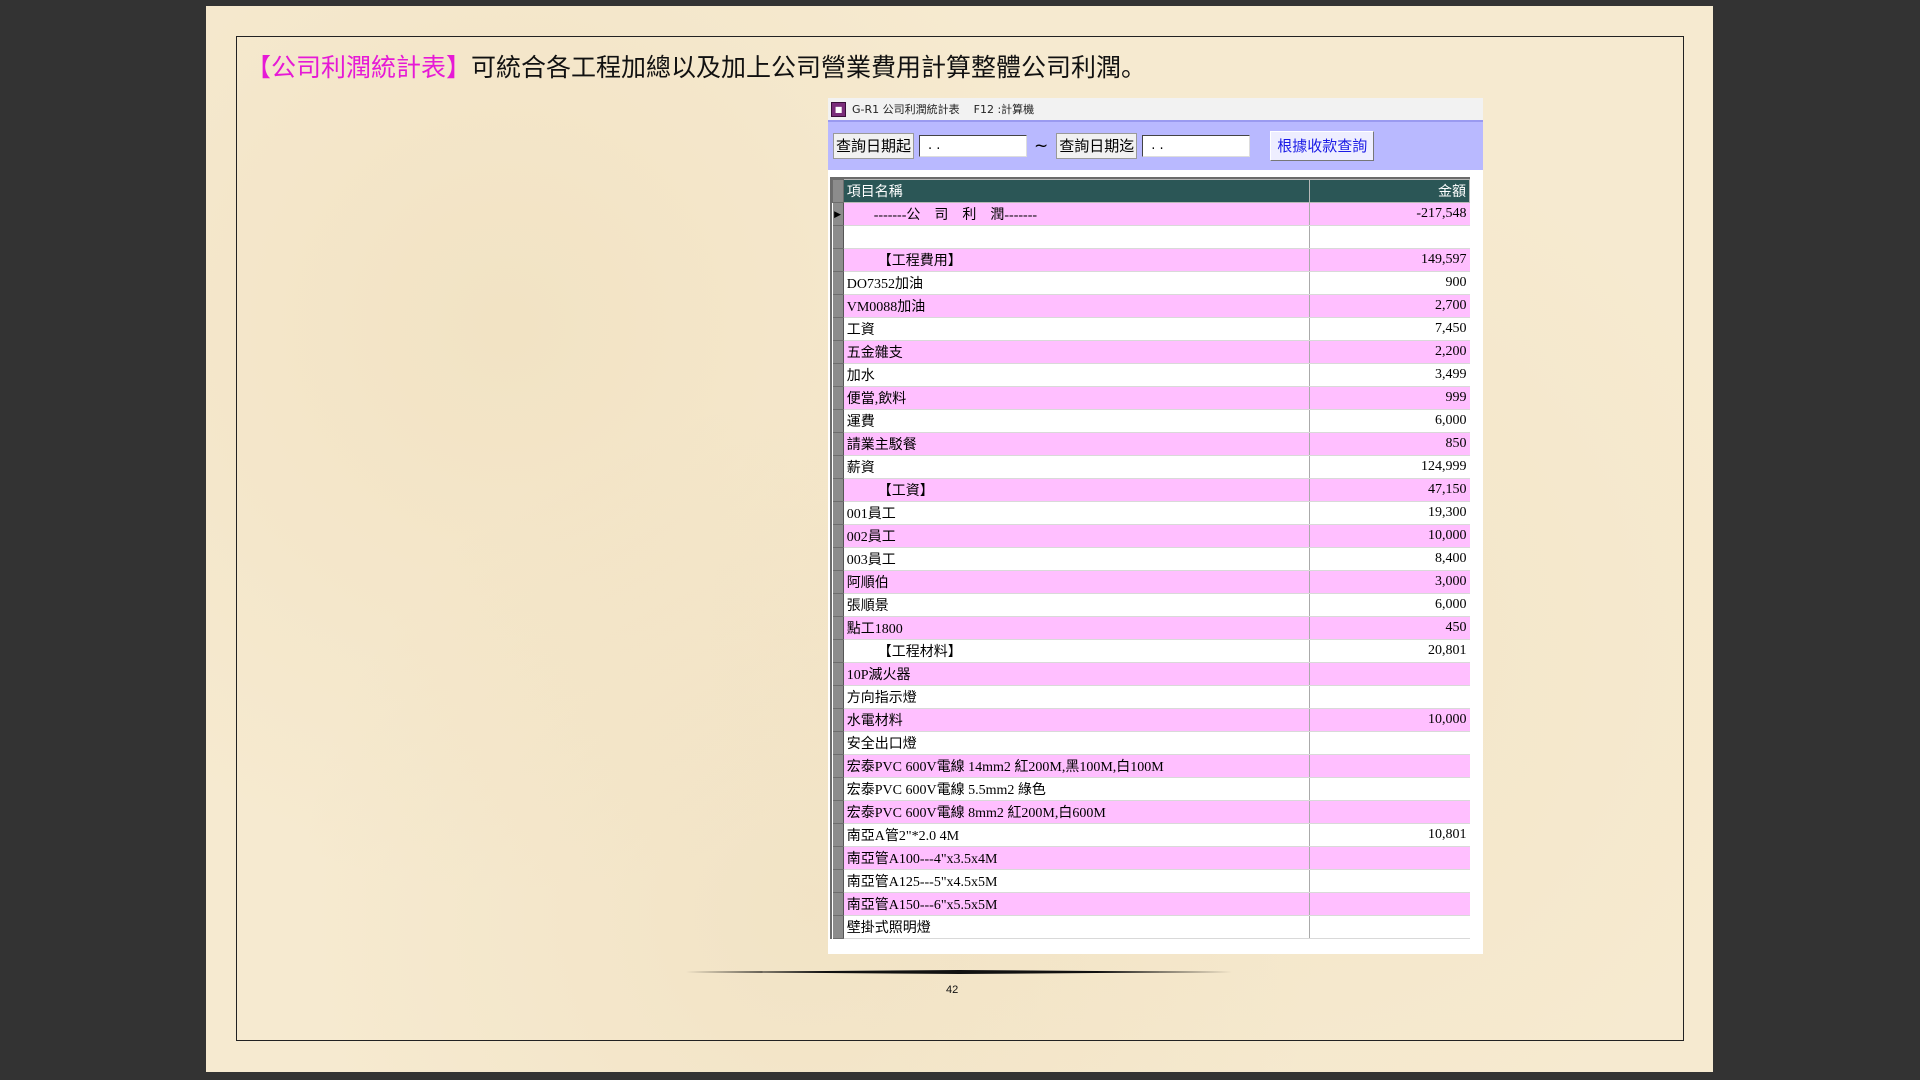 This screenshot has width=1920, height=1080. I want to click on table-row: 運費 6,000, so click(1151, 421).